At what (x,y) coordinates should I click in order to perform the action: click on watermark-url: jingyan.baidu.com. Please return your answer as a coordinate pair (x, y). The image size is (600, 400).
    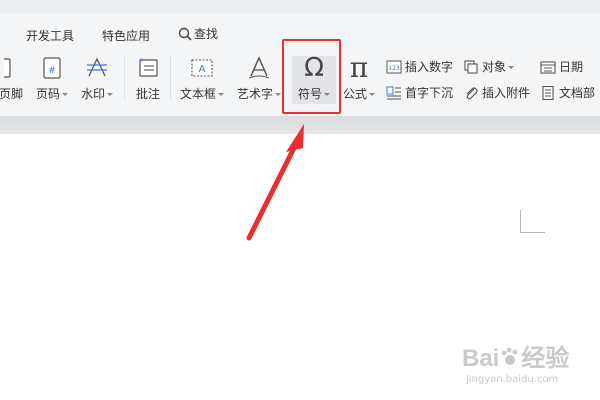
    Looking at the image, I should click on (512, 379).